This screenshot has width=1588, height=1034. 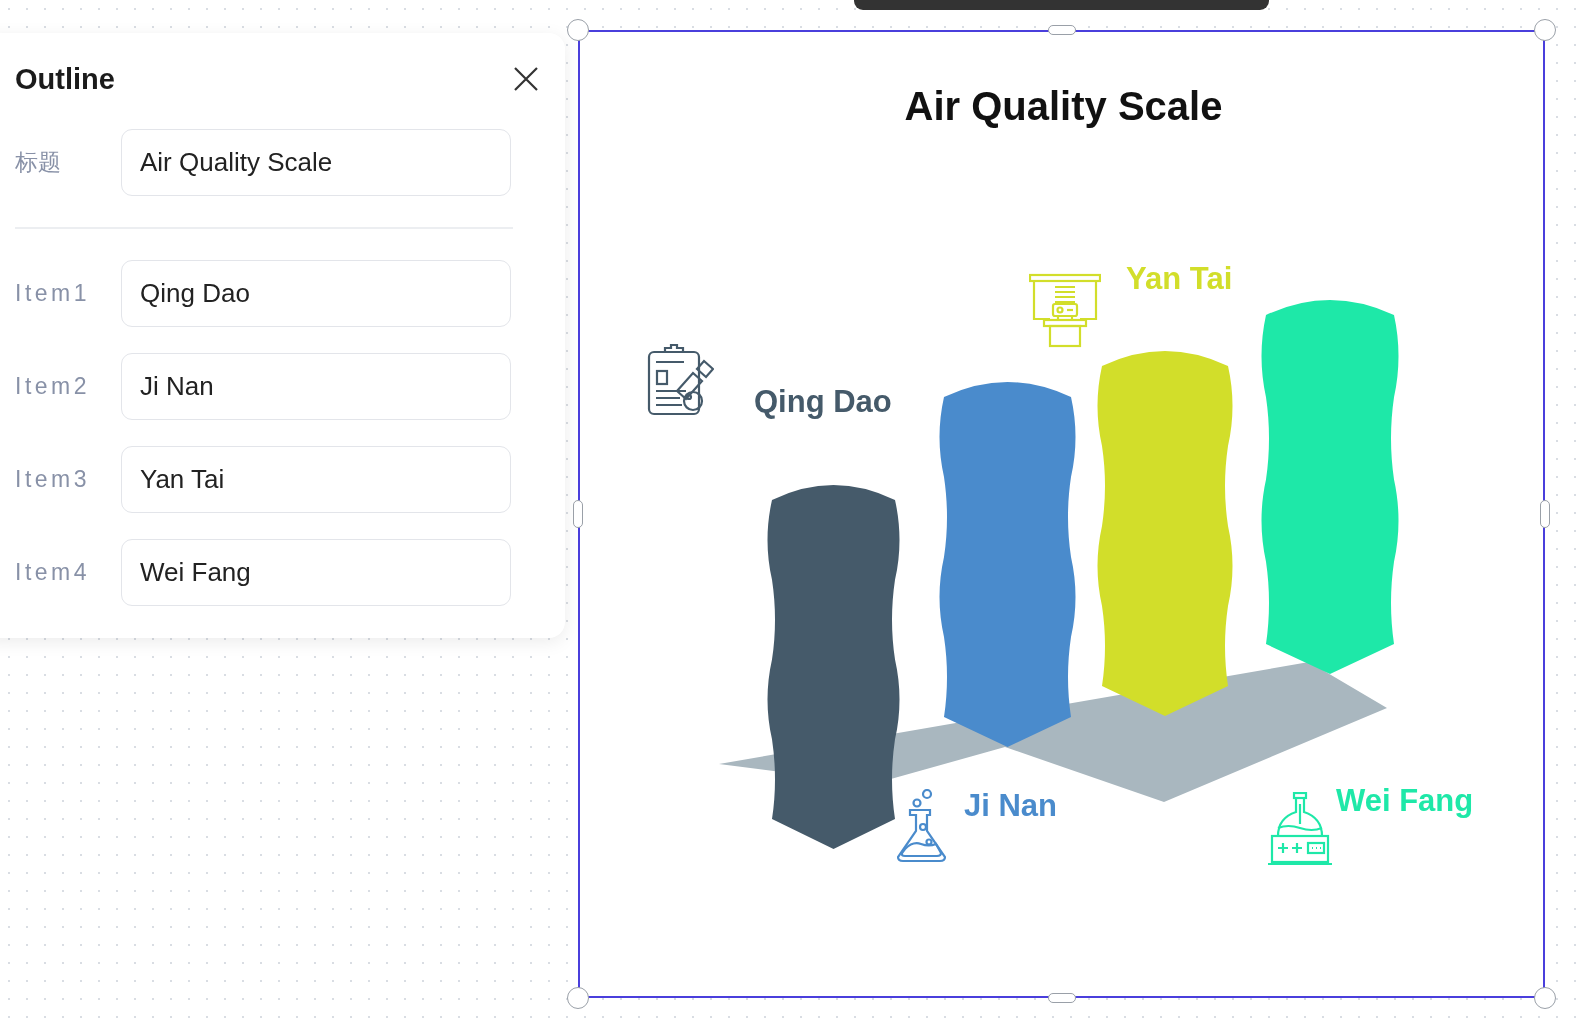 What do you see at coordinates (53, 572) in the screenshot?
I see `item-label: Item4` at bounding box center [53, 572].